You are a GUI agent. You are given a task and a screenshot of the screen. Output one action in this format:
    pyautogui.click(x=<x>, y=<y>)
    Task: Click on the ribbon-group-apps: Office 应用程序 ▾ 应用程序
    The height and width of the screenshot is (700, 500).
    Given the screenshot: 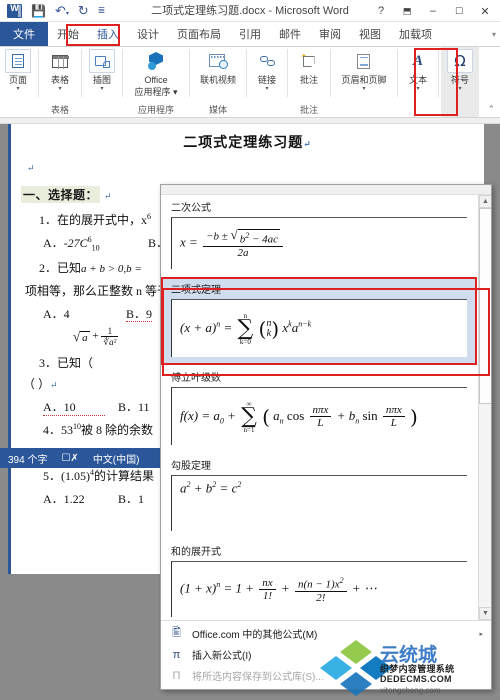 What is the action you would take?
    pyautogui.click(x=156, y=82)
    